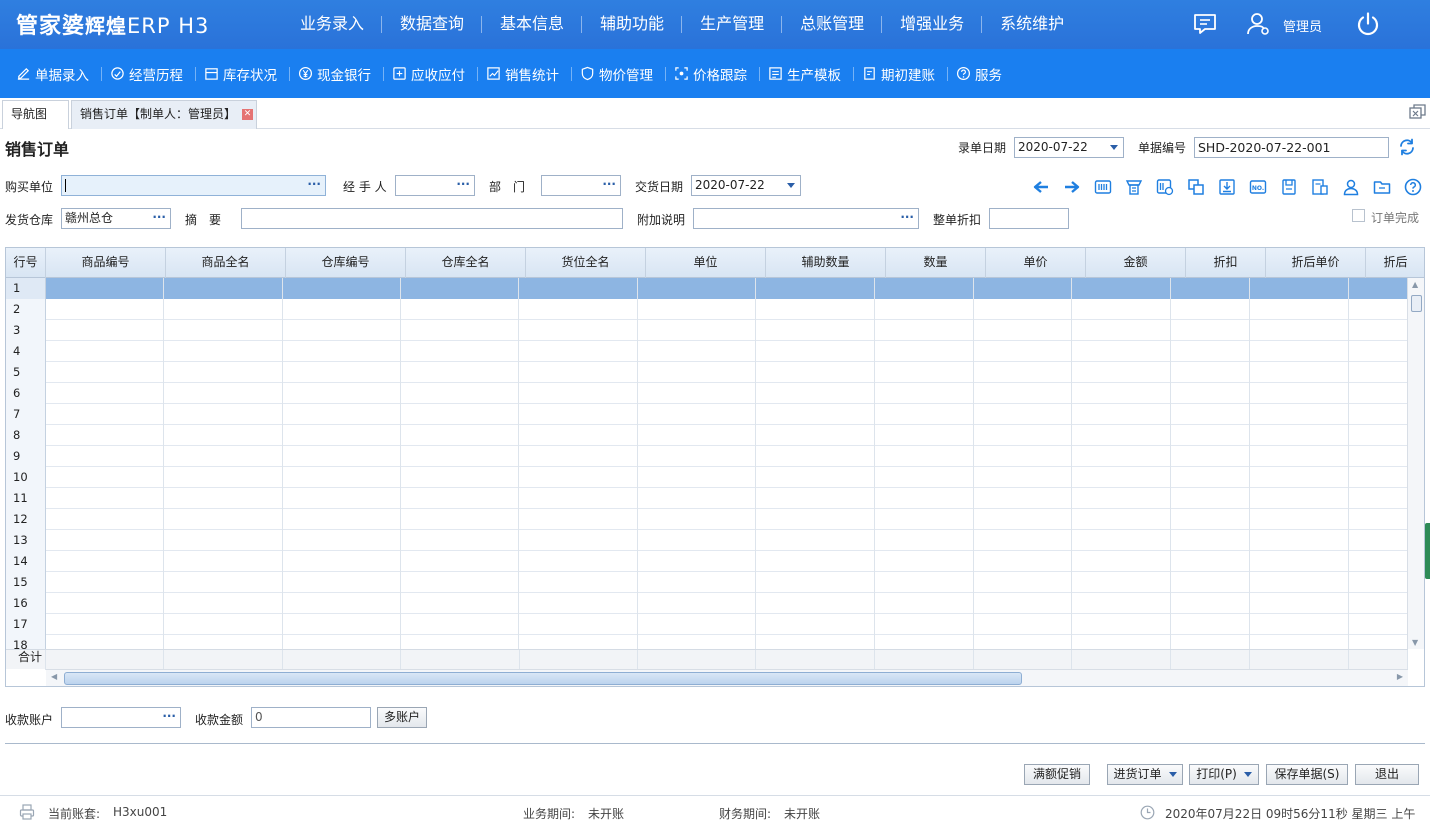 The image size is (1430, 827). I want to click on arrow-left-icon, so click(1040, 187).